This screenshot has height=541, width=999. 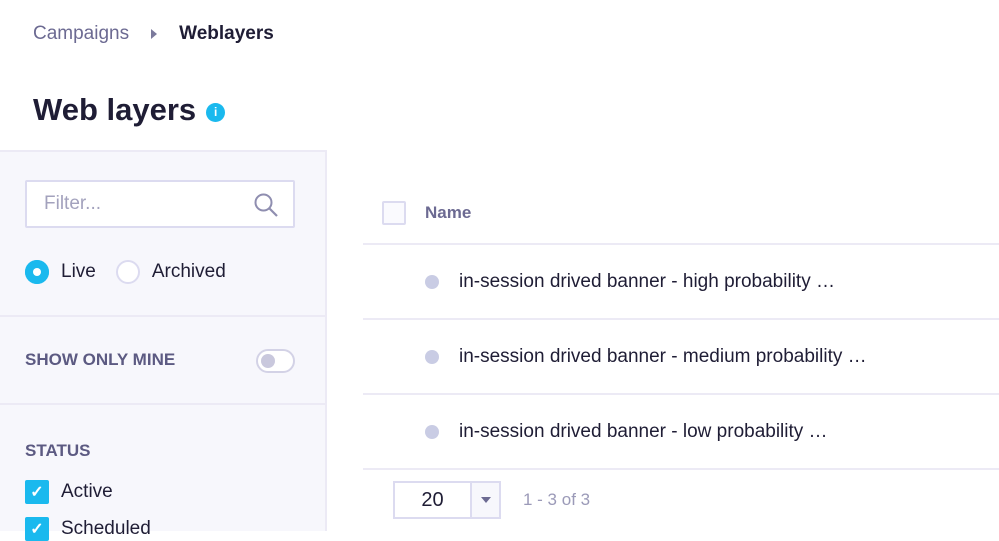 What do you see at coordinates (189, 272) in the screenshot?
I see `radio-archived-label: Archived` at bounding box center [189, 272].